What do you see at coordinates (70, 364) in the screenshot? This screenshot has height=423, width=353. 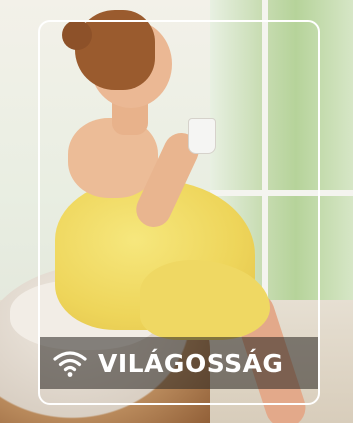 I see `wifi-icon` at bounding box center [70, 364].